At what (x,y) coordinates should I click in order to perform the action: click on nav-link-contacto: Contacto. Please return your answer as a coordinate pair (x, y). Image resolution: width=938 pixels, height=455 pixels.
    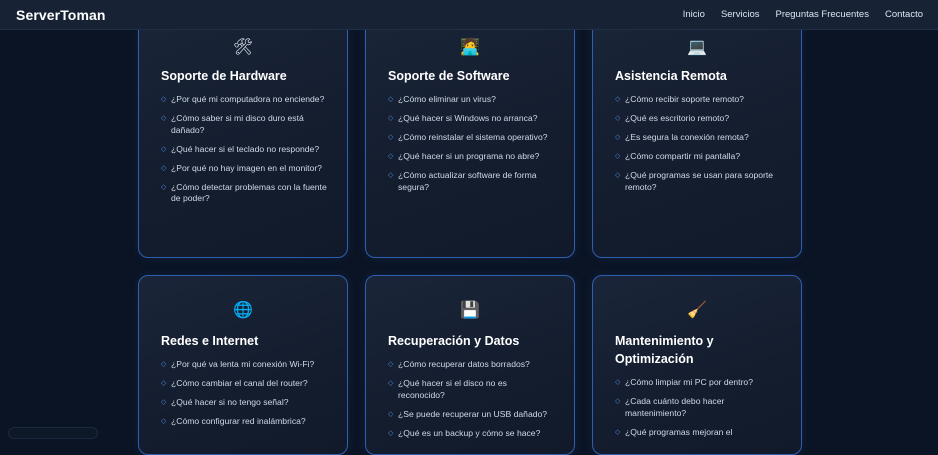
    Looking at the image, I should click on (904, 14).